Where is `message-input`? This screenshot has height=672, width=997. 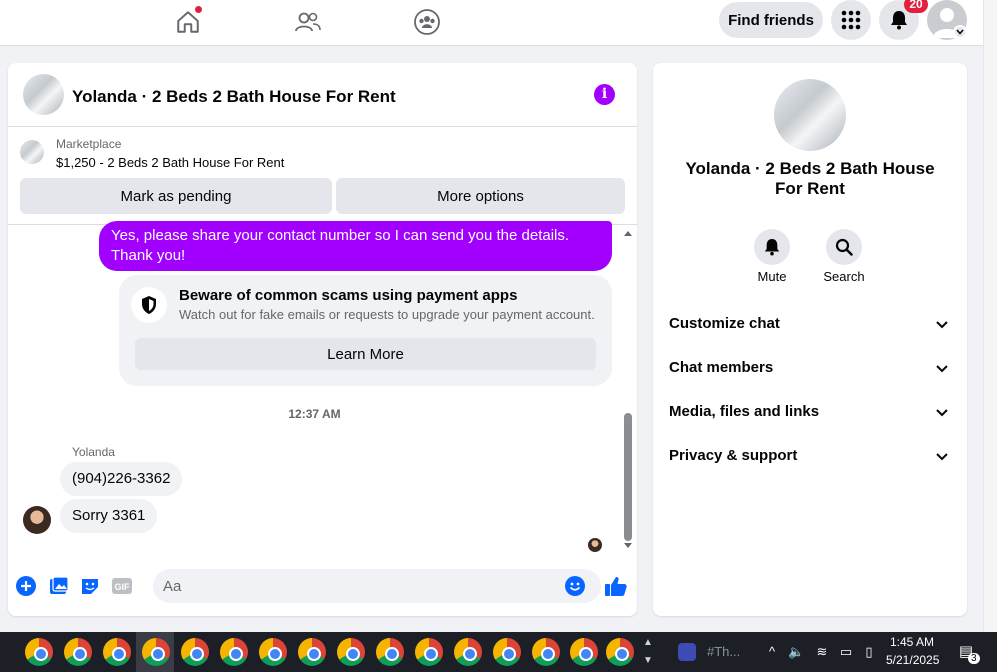
message-input is located at coordinates (377, 586).